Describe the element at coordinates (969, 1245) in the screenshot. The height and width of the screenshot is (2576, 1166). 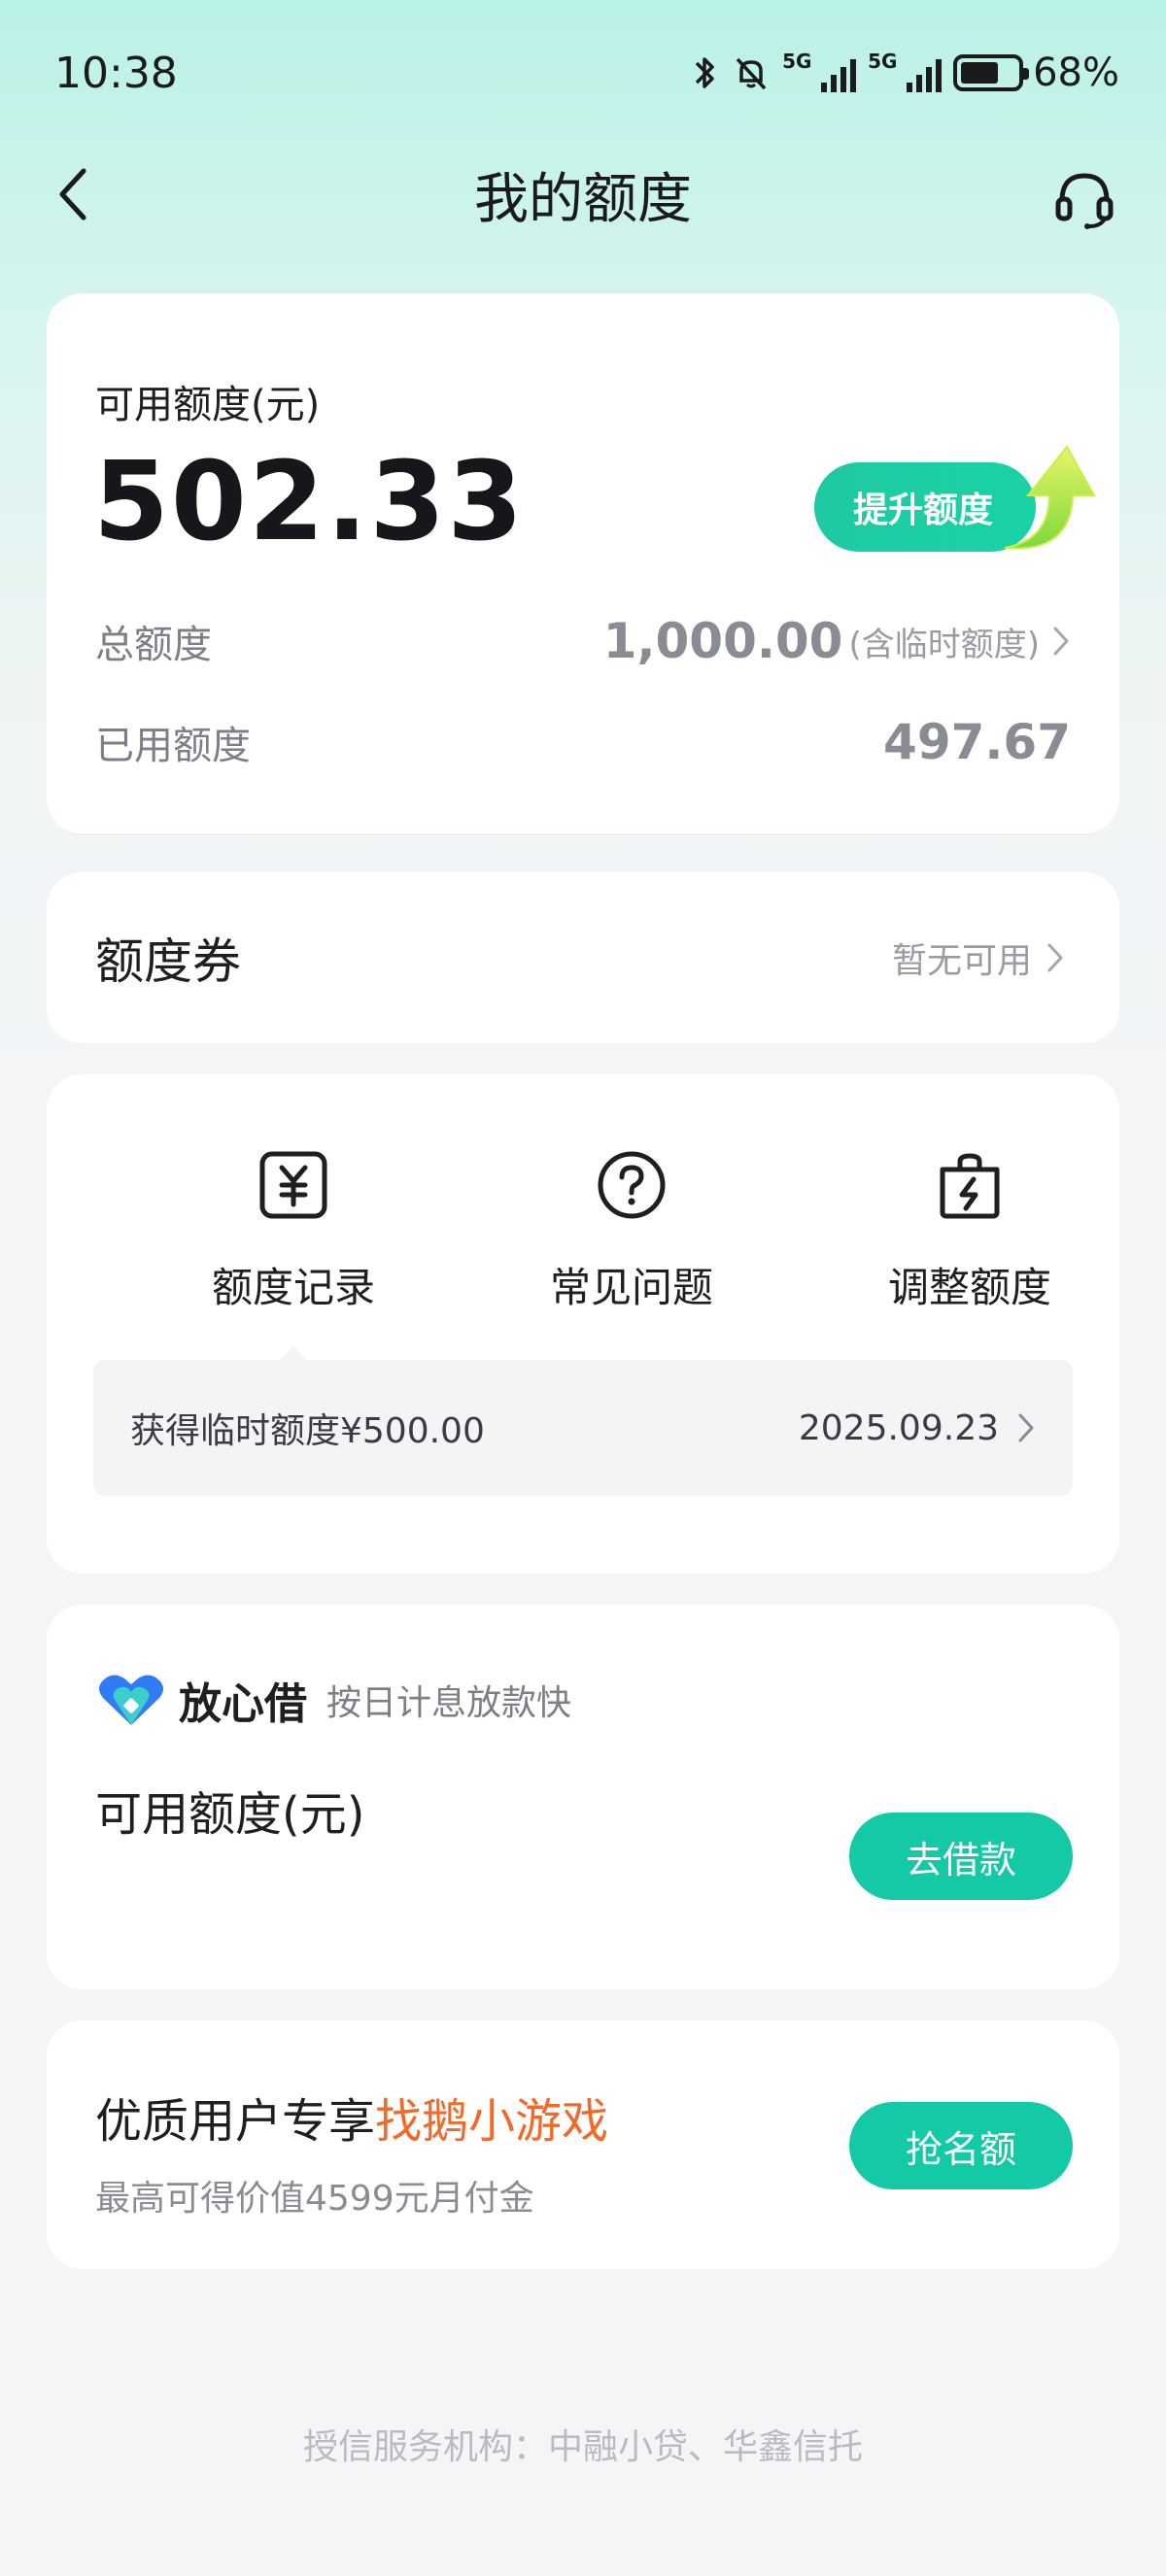
I see `menu-item-adjust-quota: 调整额度` at that location.